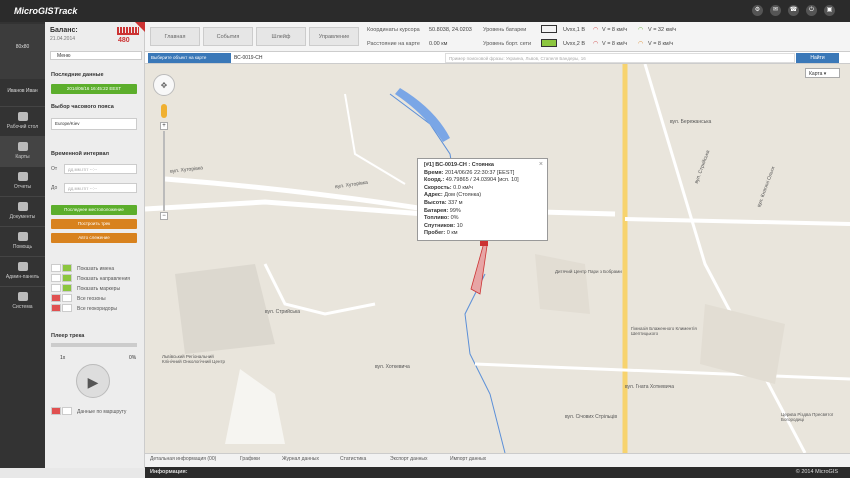 Image resolution: width=850 pixels, height=478 pixels. What do you see at coordinates (22, 51) in the screenshot?
I see `avatar: 80x80` at bounding box center [22, 51].